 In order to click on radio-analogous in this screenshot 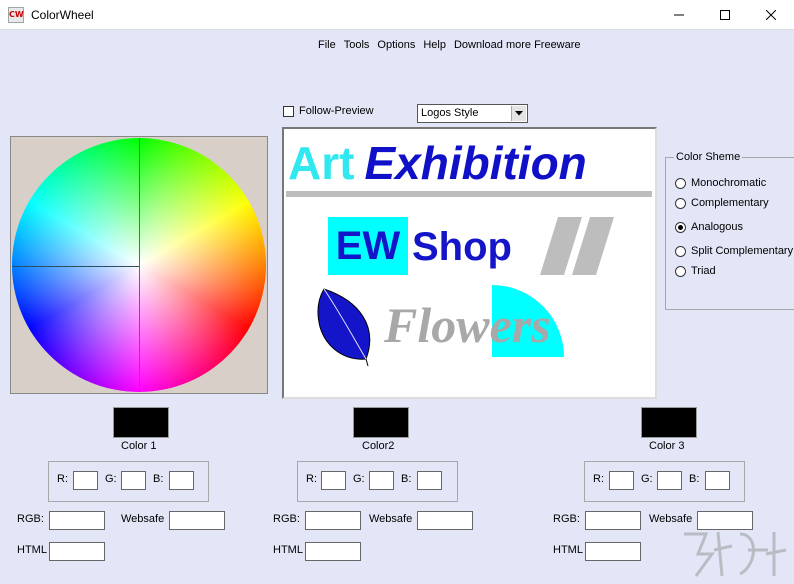, I will do `click(680, 227)`.